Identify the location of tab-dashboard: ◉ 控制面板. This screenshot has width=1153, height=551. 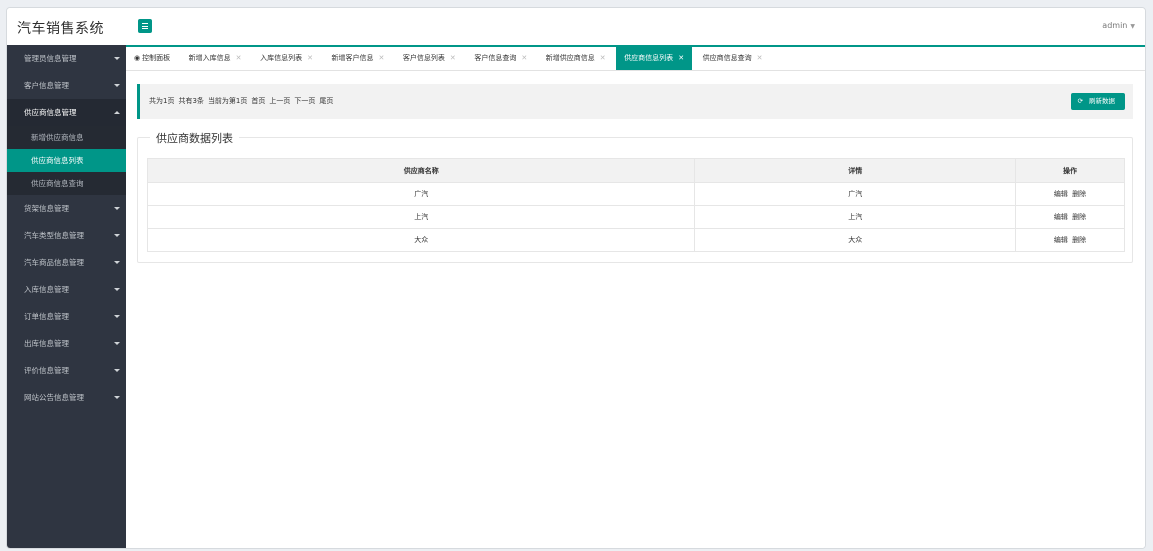
(152, 58).